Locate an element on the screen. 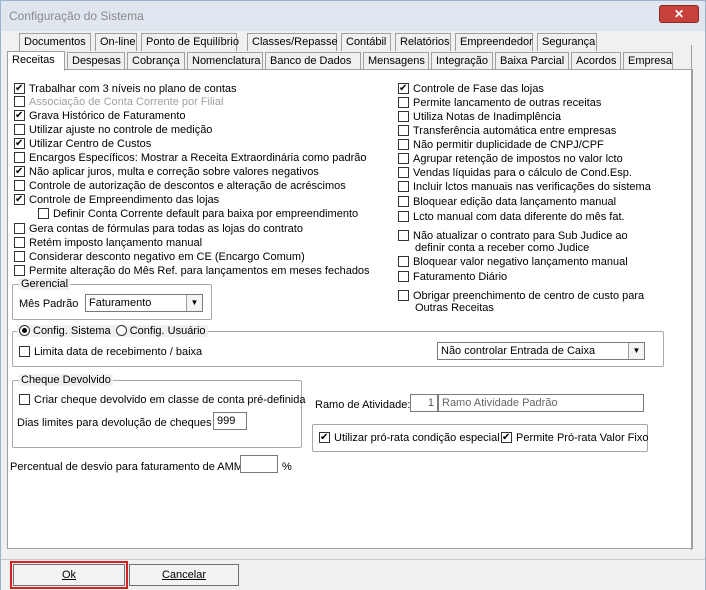 The width and height of the screenshot is (706, 590). prorata-label: Utilizar pró-rata condição especial is located at coordinates (417, 438).